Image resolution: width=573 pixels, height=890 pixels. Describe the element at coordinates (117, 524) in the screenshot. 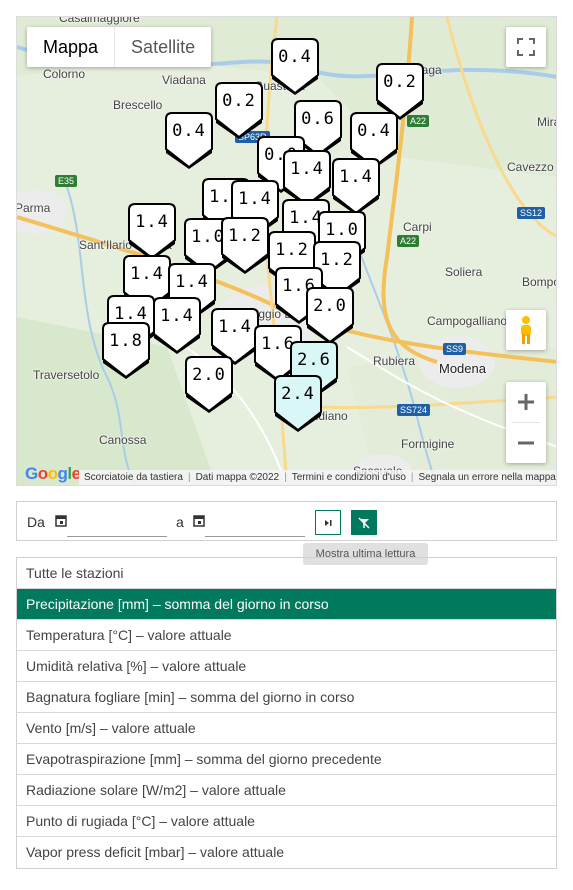

I see `from-date-input` at that location.